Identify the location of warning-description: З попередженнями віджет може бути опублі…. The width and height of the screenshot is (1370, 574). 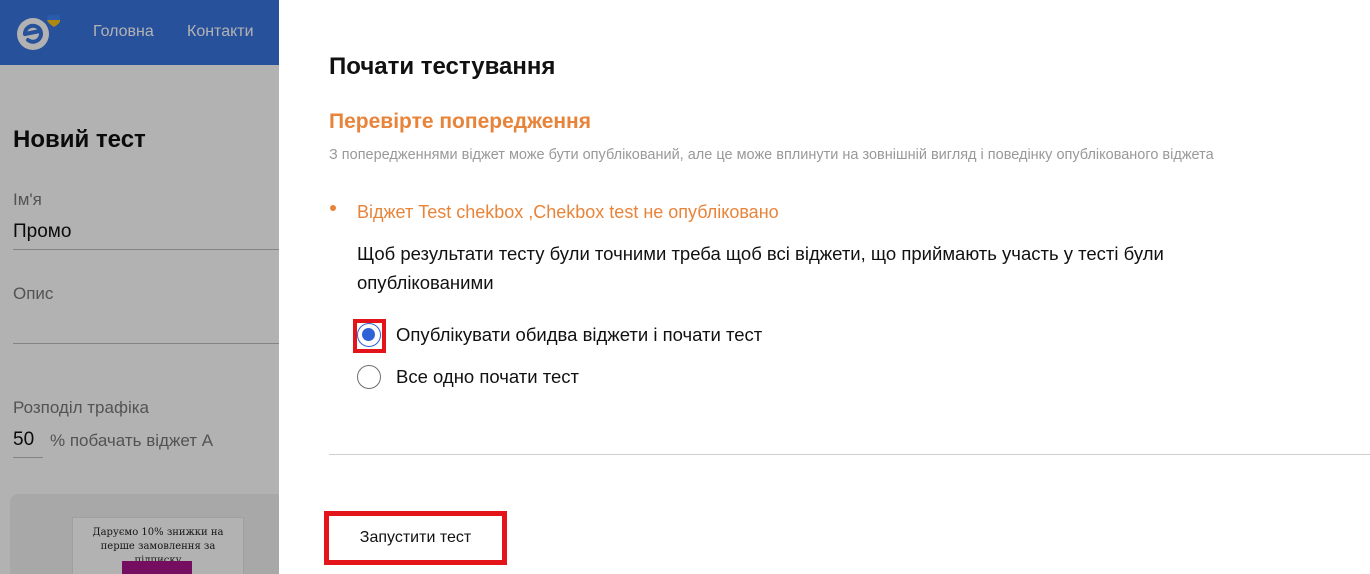
(771, 155).